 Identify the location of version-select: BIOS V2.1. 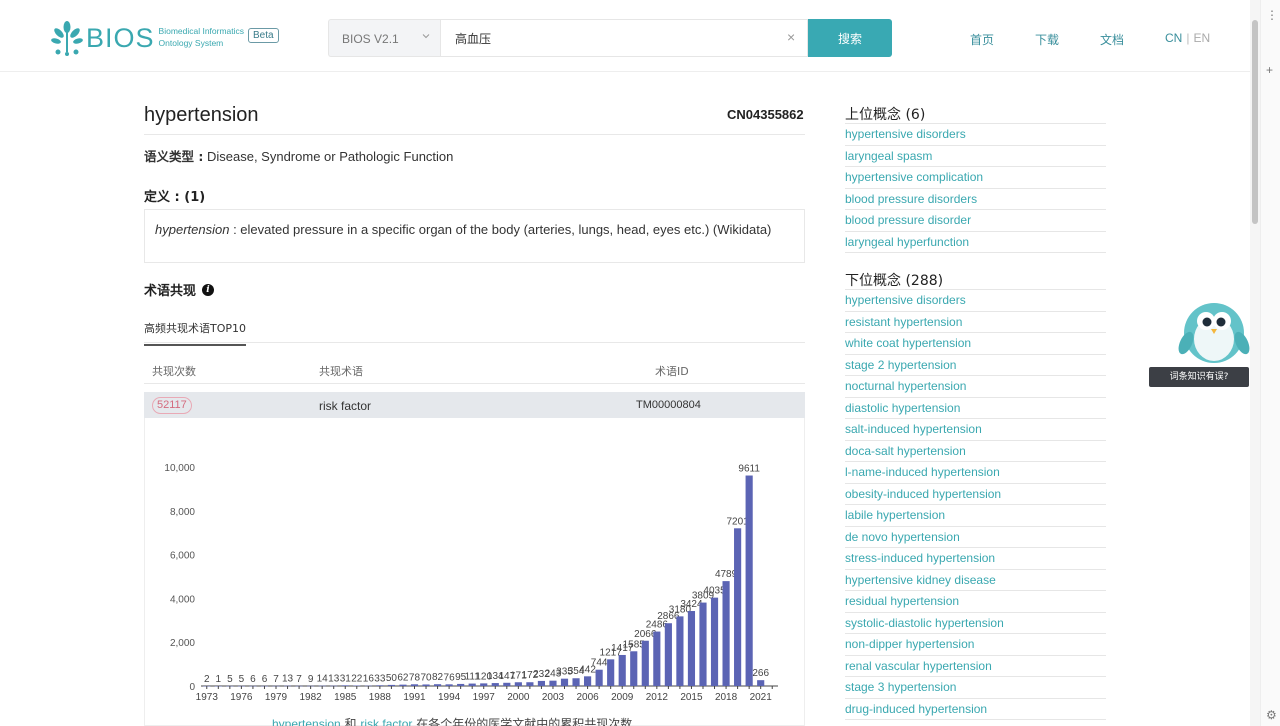
(384, 38).